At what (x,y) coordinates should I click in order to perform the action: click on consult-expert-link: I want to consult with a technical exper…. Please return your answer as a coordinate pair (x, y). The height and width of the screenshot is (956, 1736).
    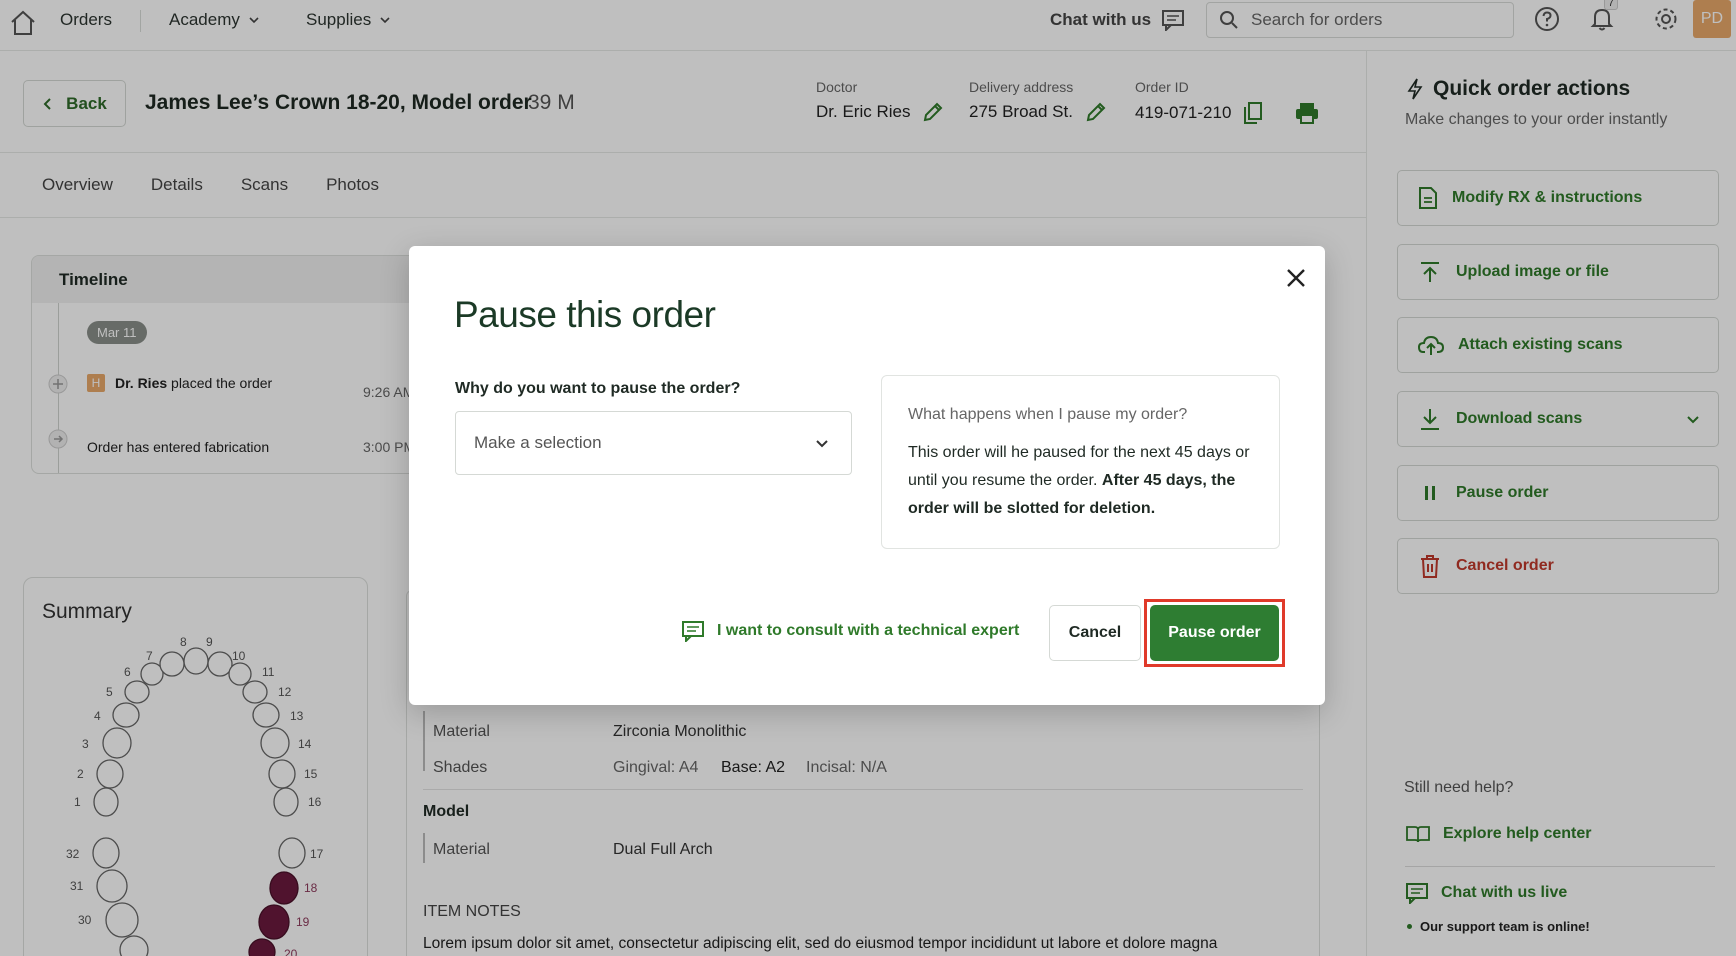
    Looking at the image, I should click on (850, 631).